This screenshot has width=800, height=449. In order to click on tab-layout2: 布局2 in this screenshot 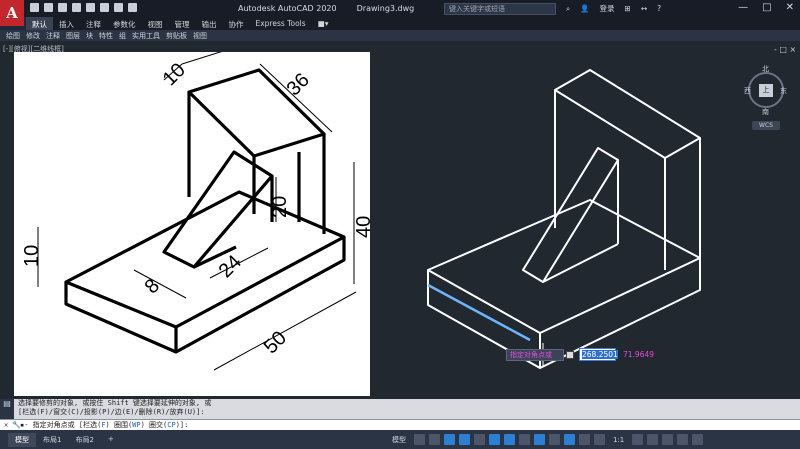, I will do `click(84, 440)`.